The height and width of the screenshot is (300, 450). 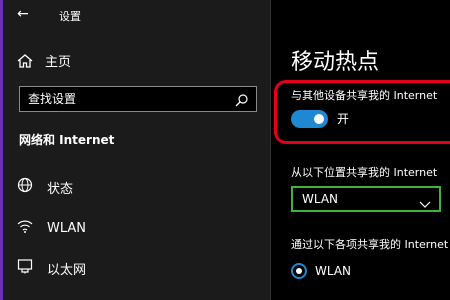 I want to click on sidebar-item-label: 以太网, so click(x=67, y=270).